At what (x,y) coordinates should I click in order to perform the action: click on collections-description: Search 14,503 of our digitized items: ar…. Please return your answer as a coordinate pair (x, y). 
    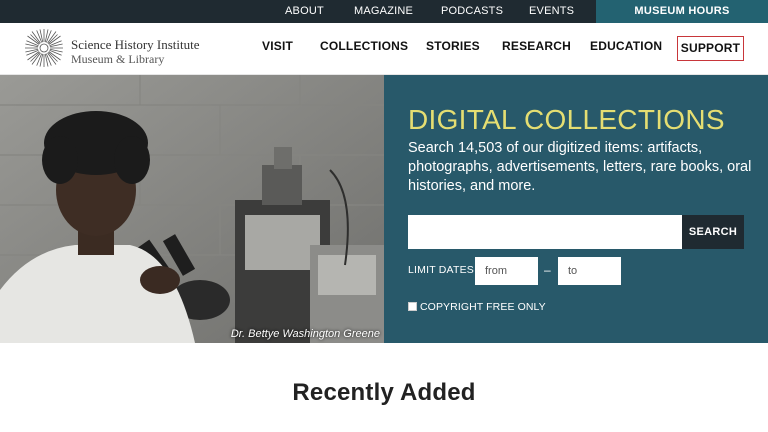
    Looking at the image, I should click on (580, 167).